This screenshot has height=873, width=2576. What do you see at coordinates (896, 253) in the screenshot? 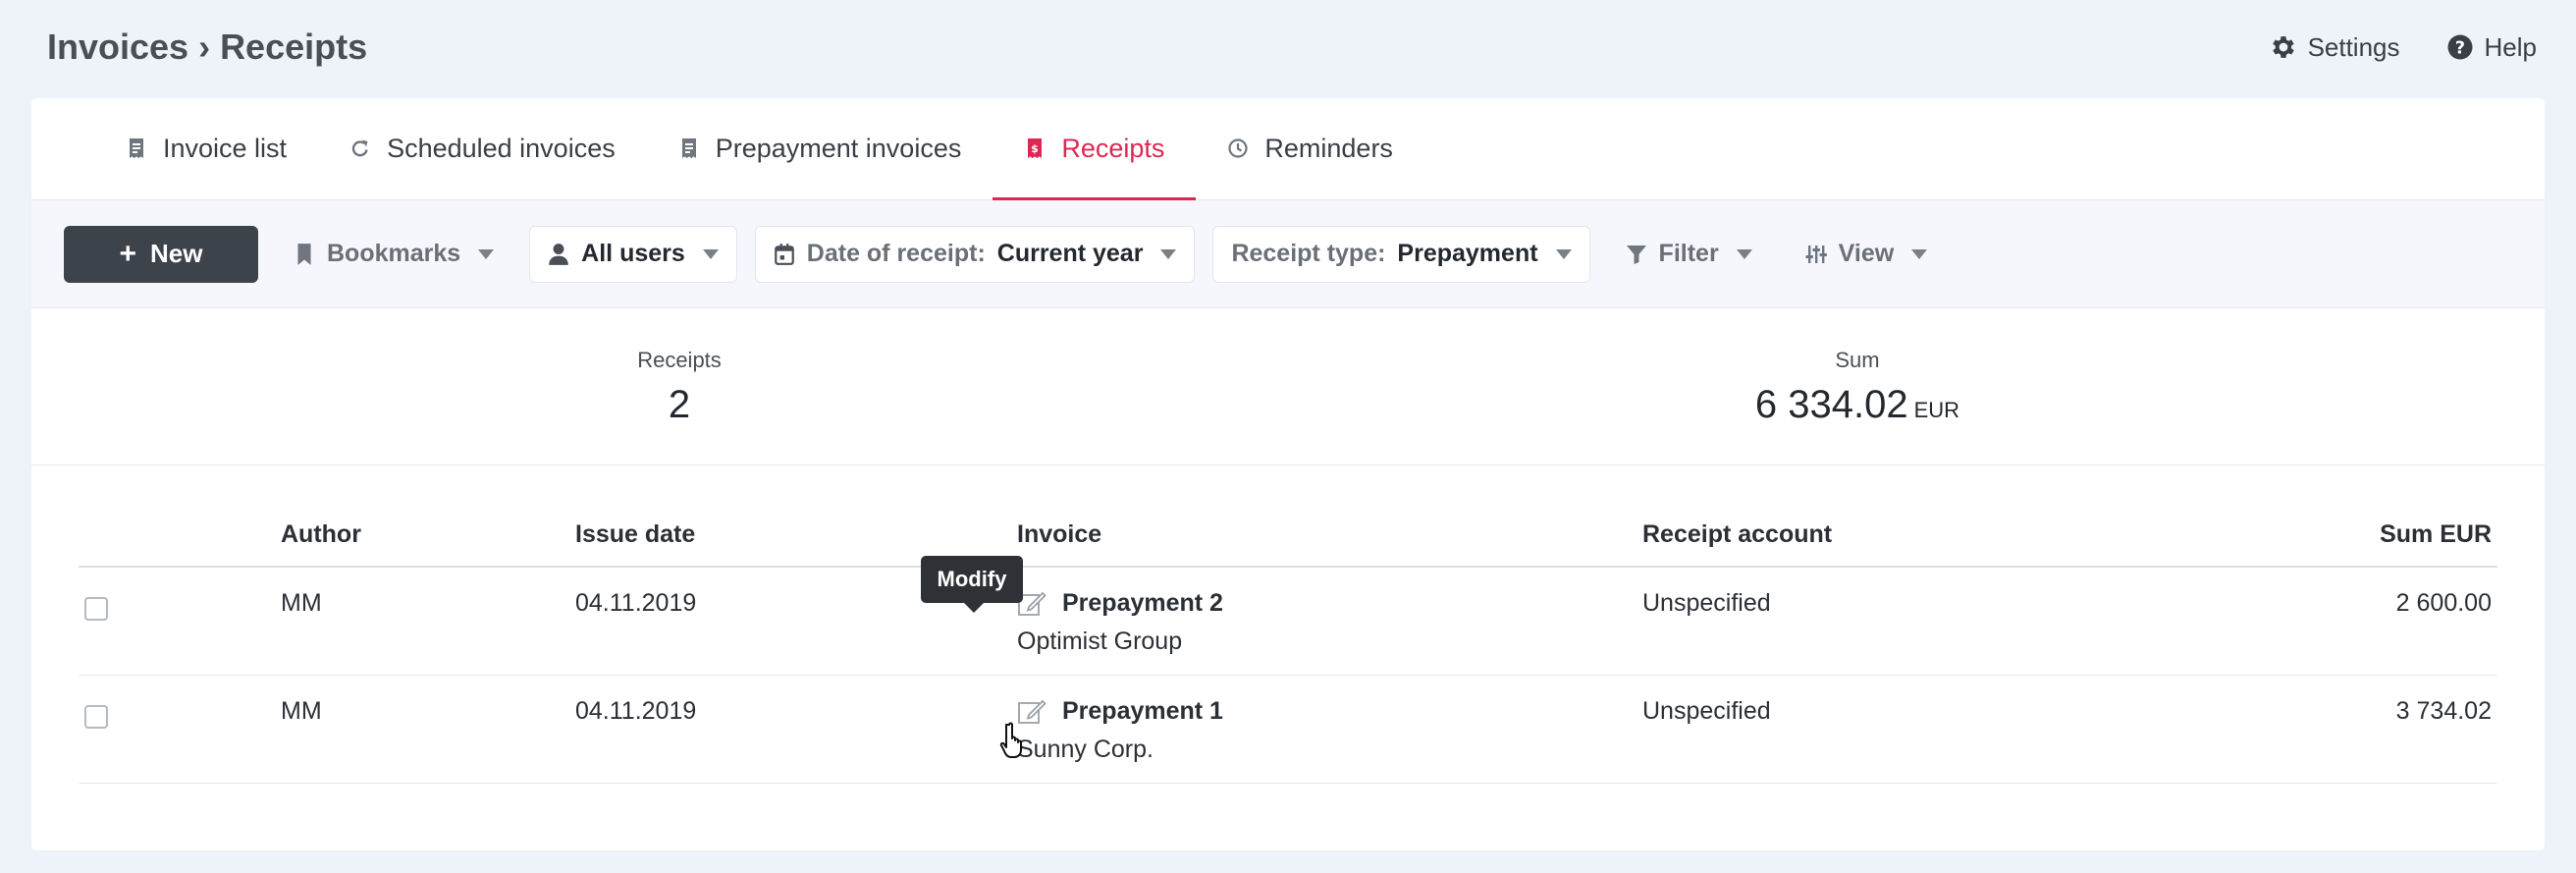
I see `date-filter-label: Date of receipt:` at bounding box center [896, 253].